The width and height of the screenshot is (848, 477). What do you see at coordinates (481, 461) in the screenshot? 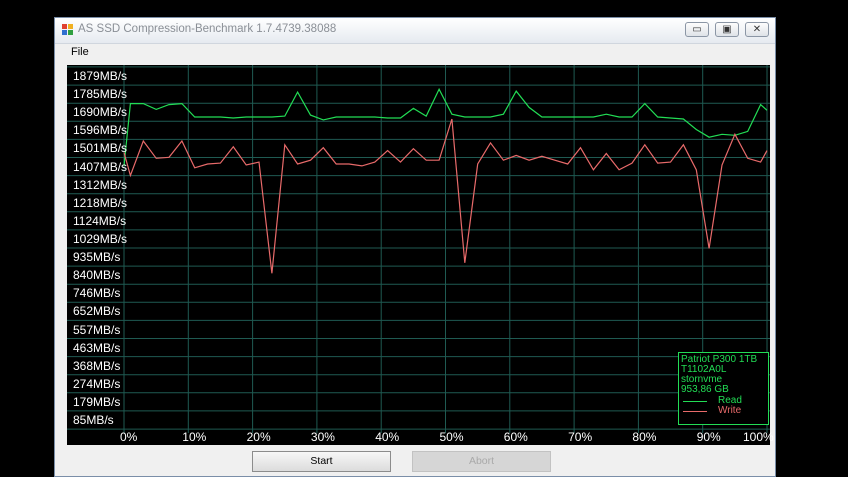
I see `abort-button: Abort` at bounding box center [481, 461].